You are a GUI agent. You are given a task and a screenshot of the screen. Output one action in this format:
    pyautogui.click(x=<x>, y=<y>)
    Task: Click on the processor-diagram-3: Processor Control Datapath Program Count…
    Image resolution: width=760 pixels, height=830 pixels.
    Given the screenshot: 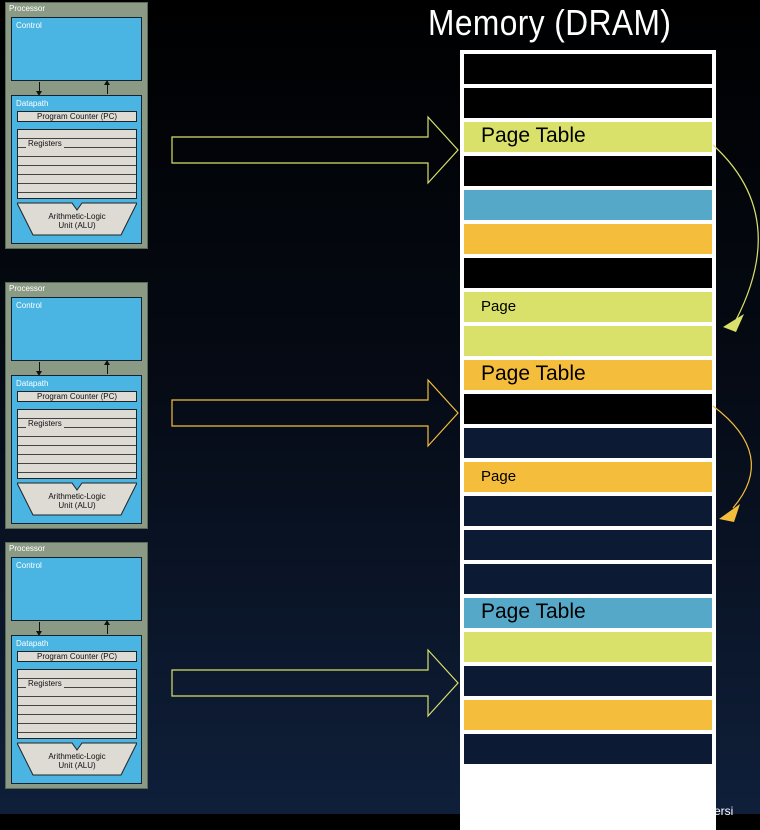 What is the action you would take?
    pyautogui.click(x=76, y=665)
    